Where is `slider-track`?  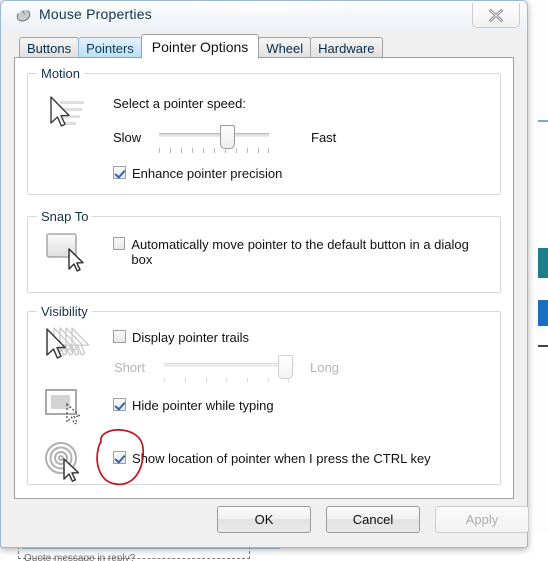 slider-track is located at coordinates (214, 135).